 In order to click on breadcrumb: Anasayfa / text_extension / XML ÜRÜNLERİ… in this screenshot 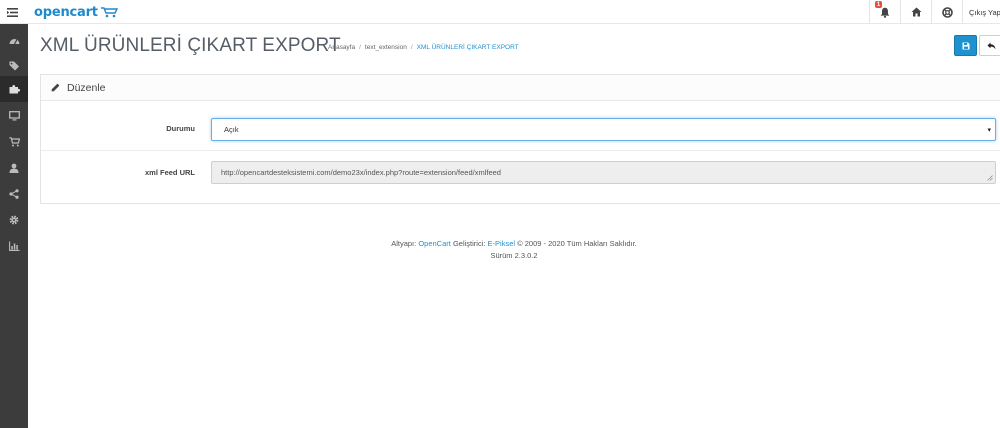, I will do `click(423, 47)`.